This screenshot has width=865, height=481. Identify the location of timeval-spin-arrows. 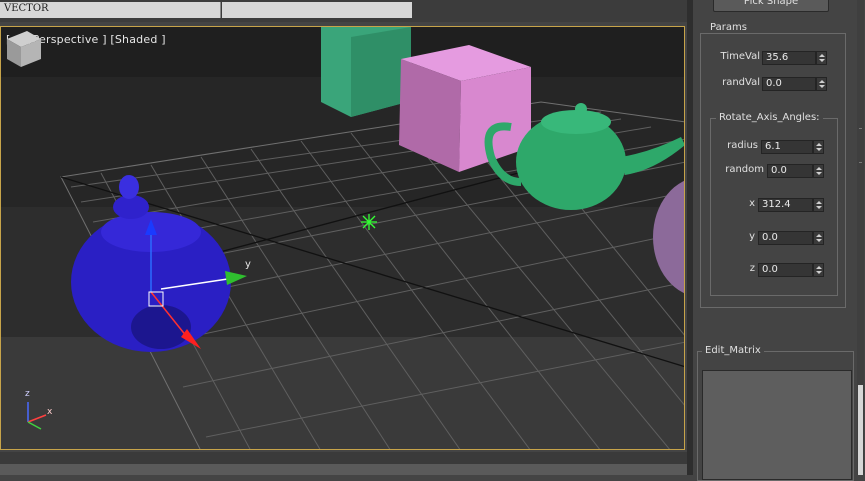
(821, 58).